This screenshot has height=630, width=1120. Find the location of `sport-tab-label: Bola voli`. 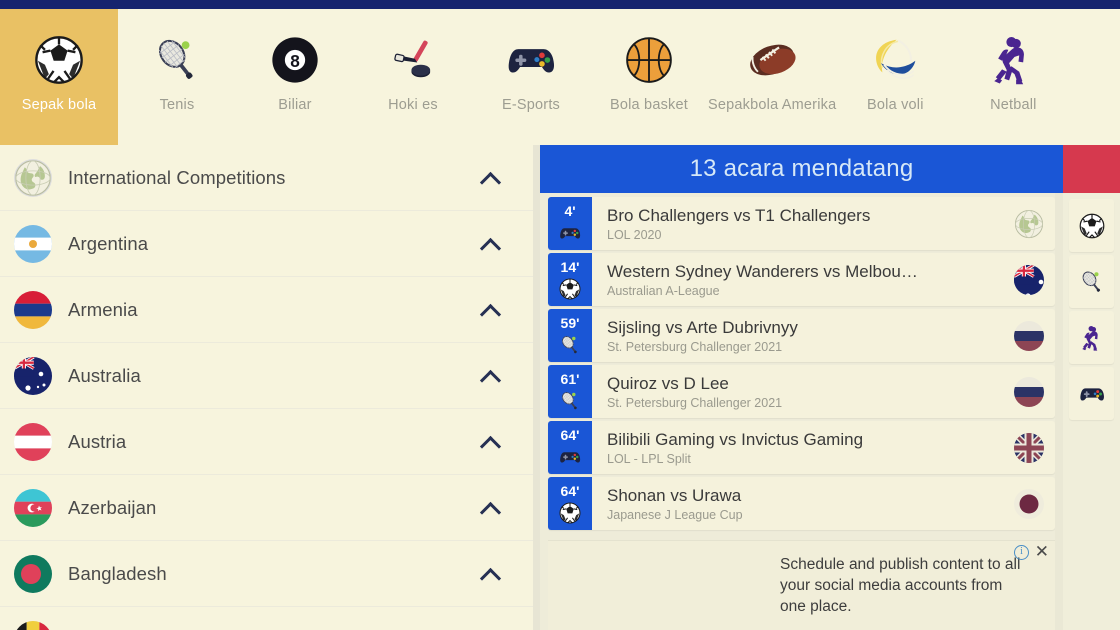

sport-tab-label: Bola voli is located at coordinates (895, 105).